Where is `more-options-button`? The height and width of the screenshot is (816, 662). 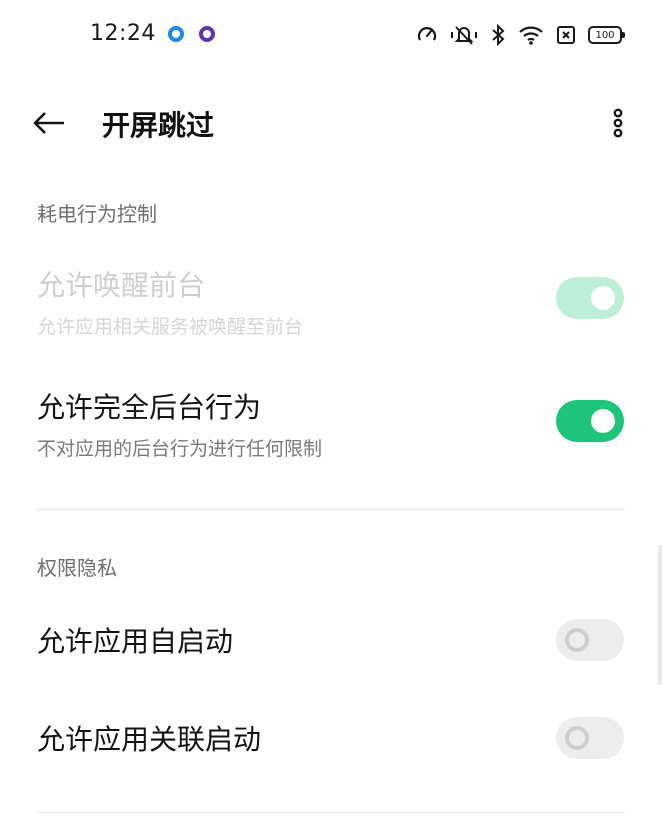
more-options-button is located at coordinates (618, 123).